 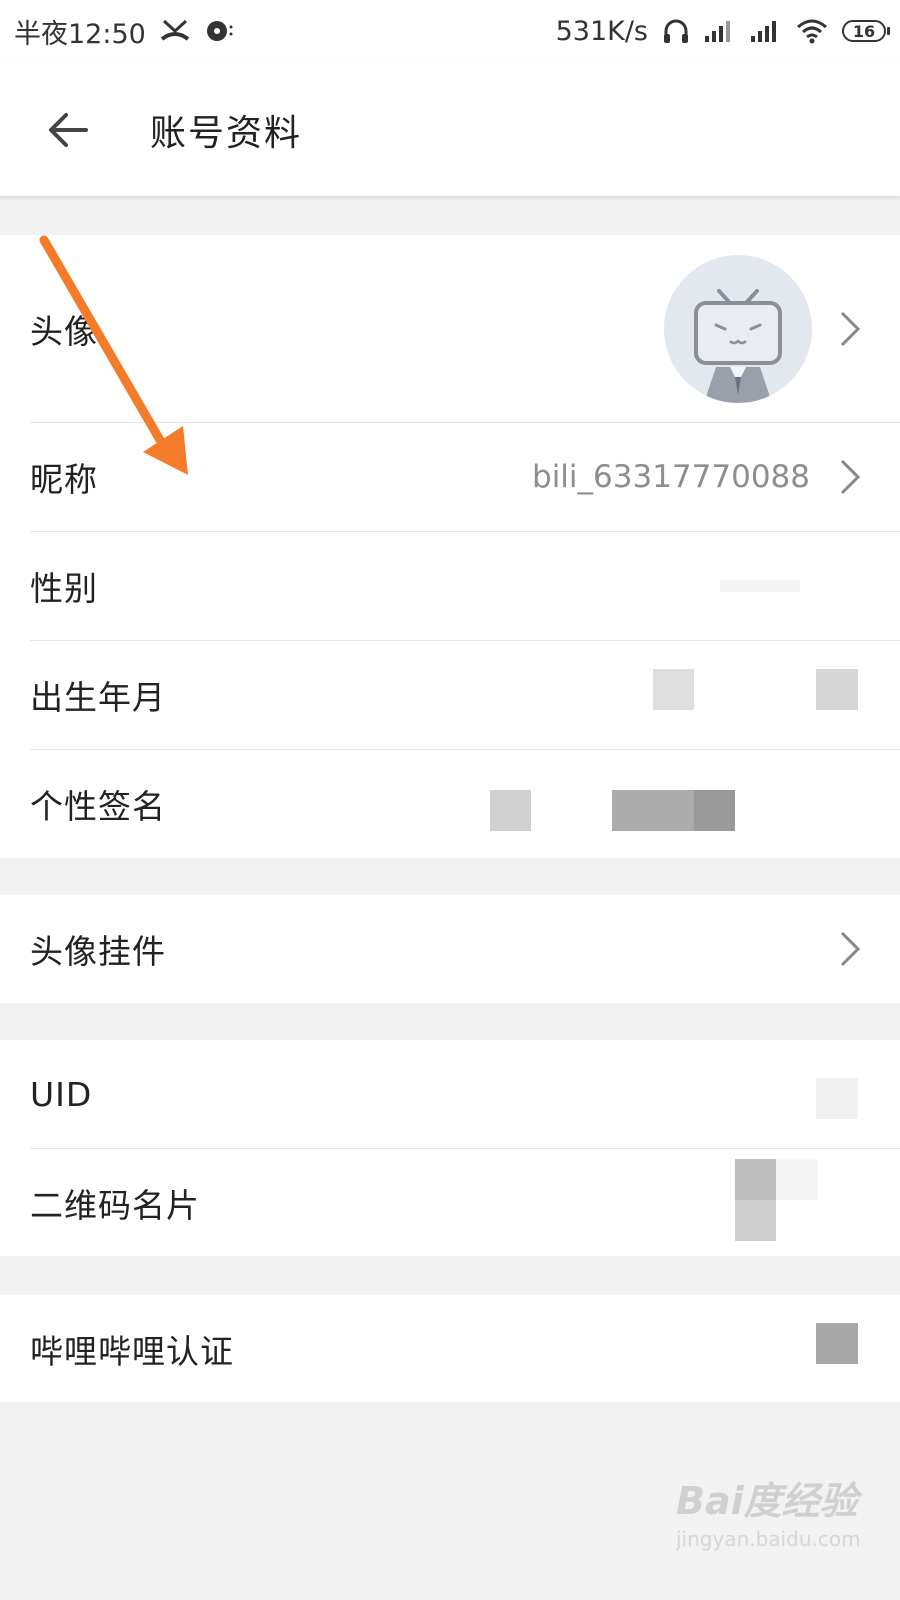 What do you see at coordinates (450, 586) in the screenshot?
I see `gender-row: 性别` at bounding box center [450, 586].